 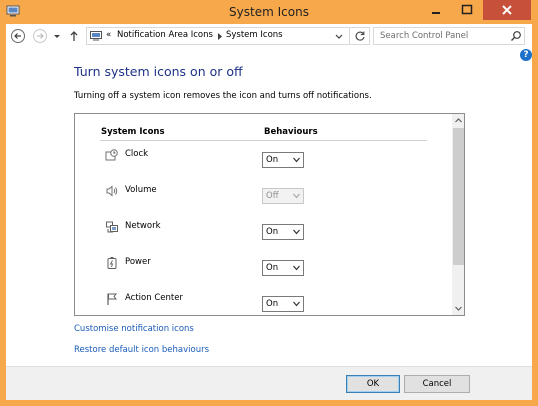 What do you see at coordinates (283, 268) in the screenshot?
I see `behaviour-select-power: On` at bounding box center [283, 268].